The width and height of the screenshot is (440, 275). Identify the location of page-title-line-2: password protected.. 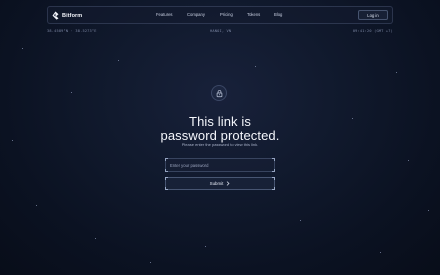
(220, 136).